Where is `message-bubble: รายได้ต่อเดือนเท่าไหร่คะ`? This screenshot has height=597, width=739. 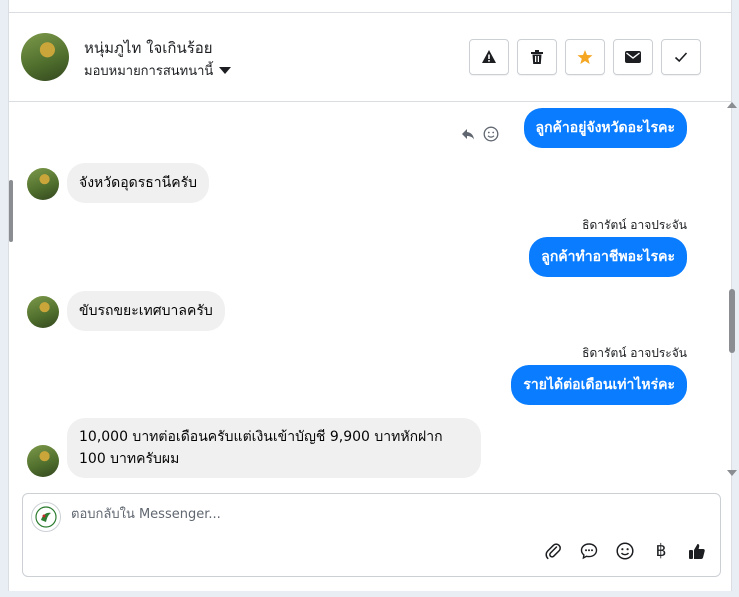
message-bubble: รายได้ต่อเดือนเท่าไหร่คะ is located at coordinates (599, 385).